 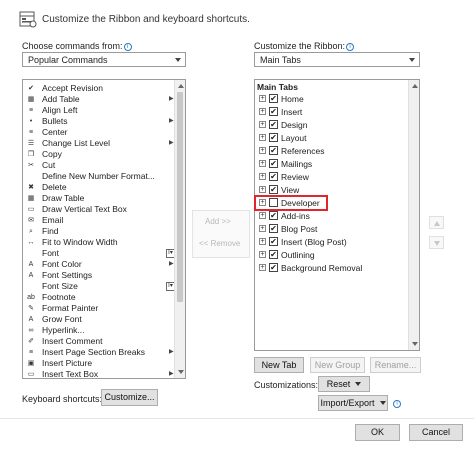 What do you see at coordinates (436, 242) in the screenshot?
I see `move-down-button` at bounding box center [436, 242].